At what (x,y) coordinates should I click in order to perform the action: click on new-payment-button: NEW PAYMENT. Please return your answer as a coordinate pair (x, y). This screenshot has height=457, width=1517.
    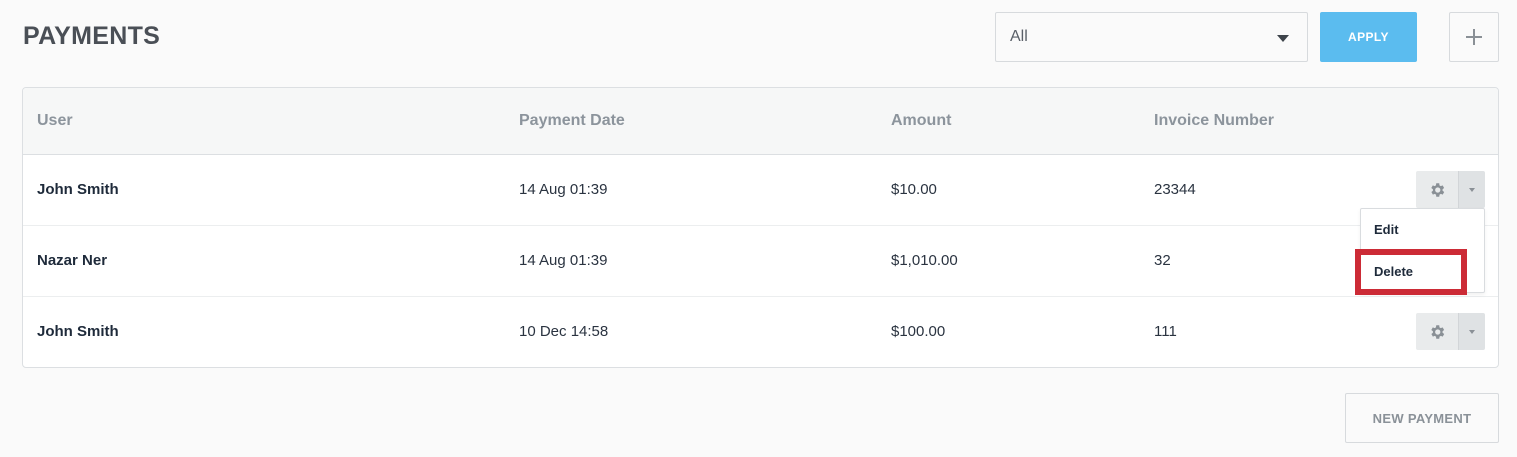
    Looking at the image, I should click on (1422, 418).